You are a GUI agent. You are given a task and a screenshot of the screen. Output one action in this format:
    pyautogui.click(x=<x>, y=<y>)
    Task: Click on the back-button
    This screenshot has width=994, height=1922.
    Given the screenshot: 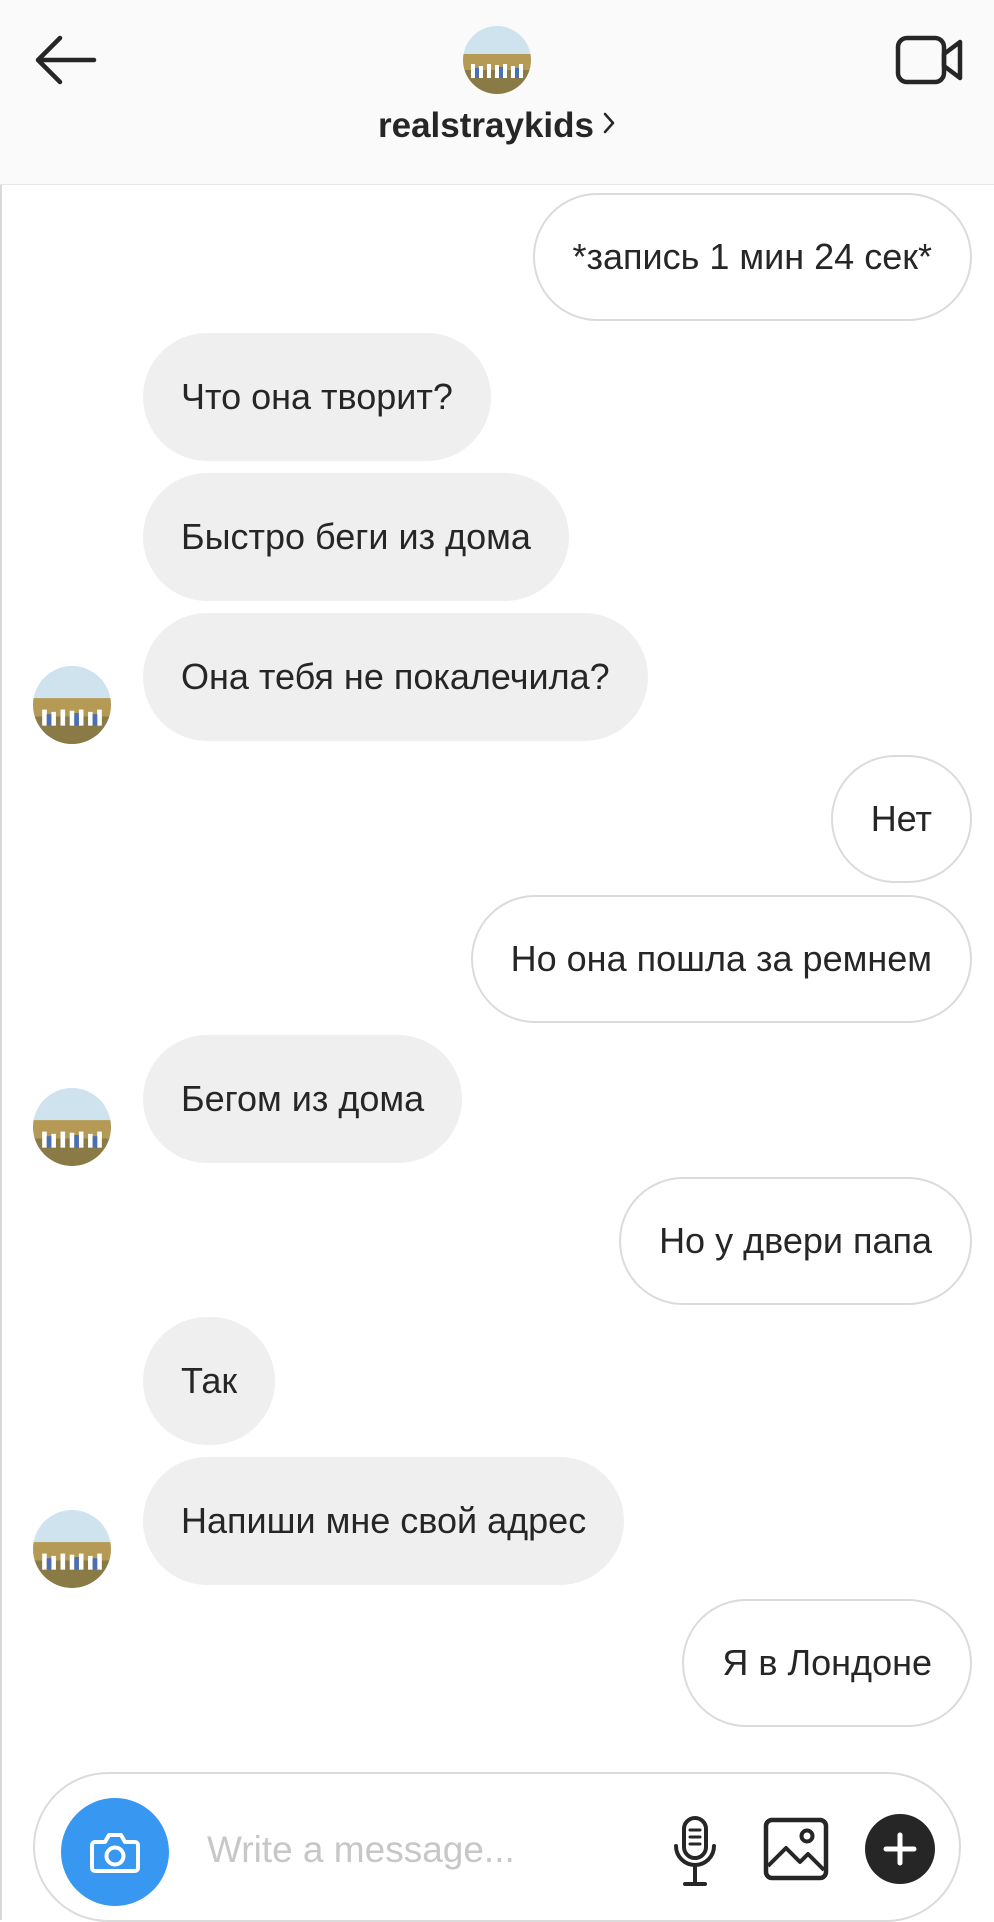 What is the action you would take?
    pyautogui.click(x=65, y=60)
    